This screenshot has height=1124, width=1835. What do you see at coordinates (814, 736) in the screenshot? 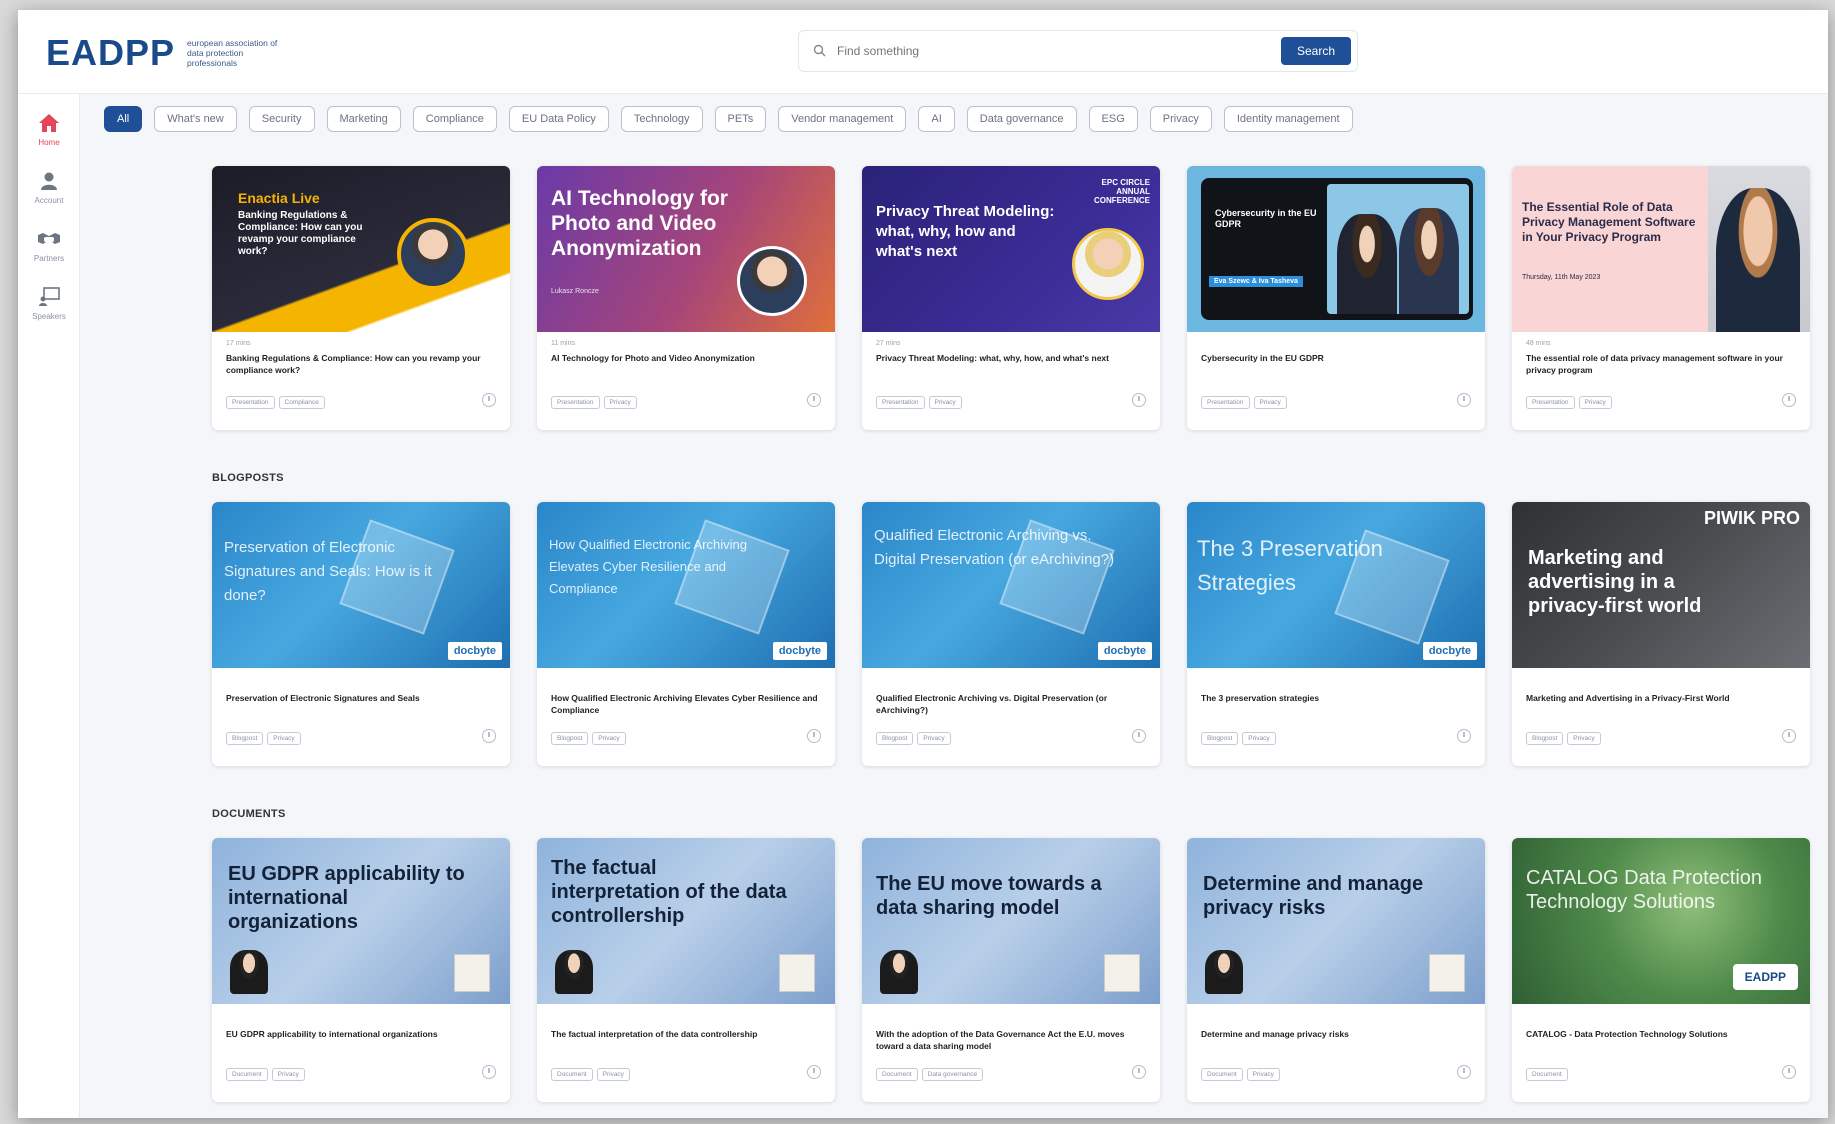
I see `clock-icon` at bounding box center [814, 736].